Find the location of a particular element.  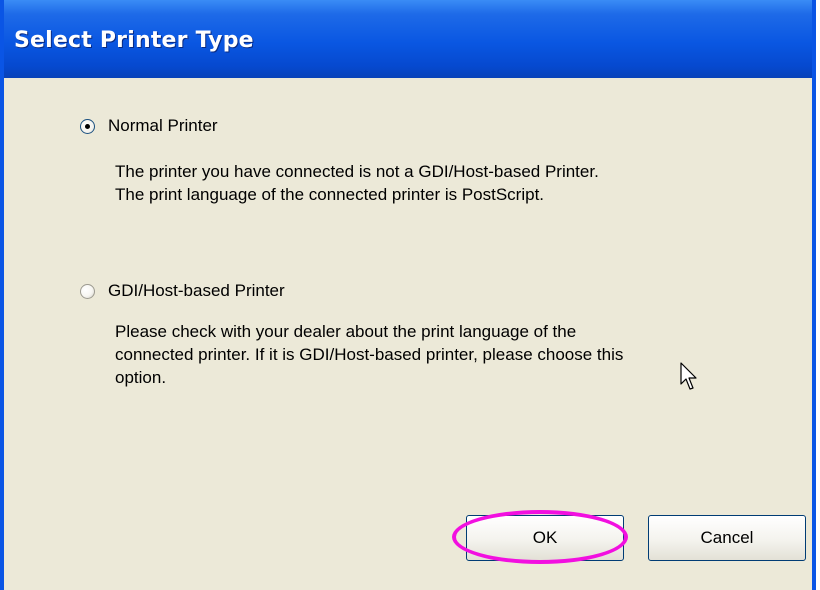

option-label-gdi-printer: GDI/Host-based Printer is located at coordinates (196, 291).